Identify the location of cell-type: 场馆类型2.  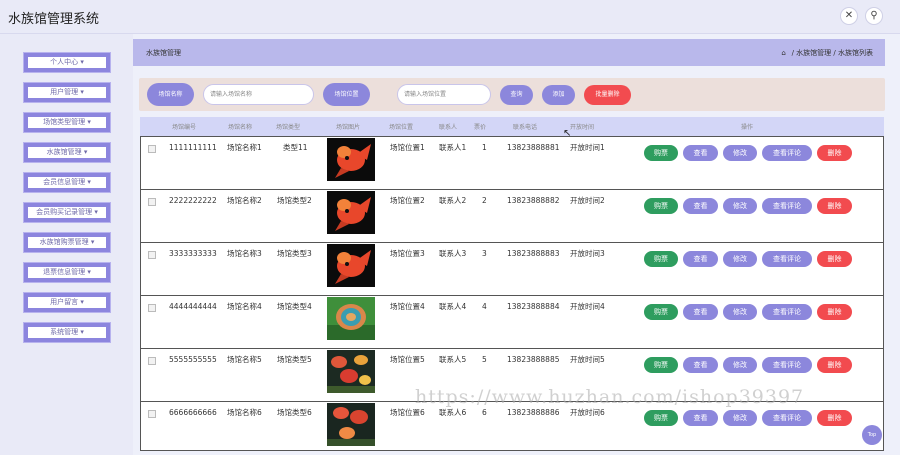
(294, 200).